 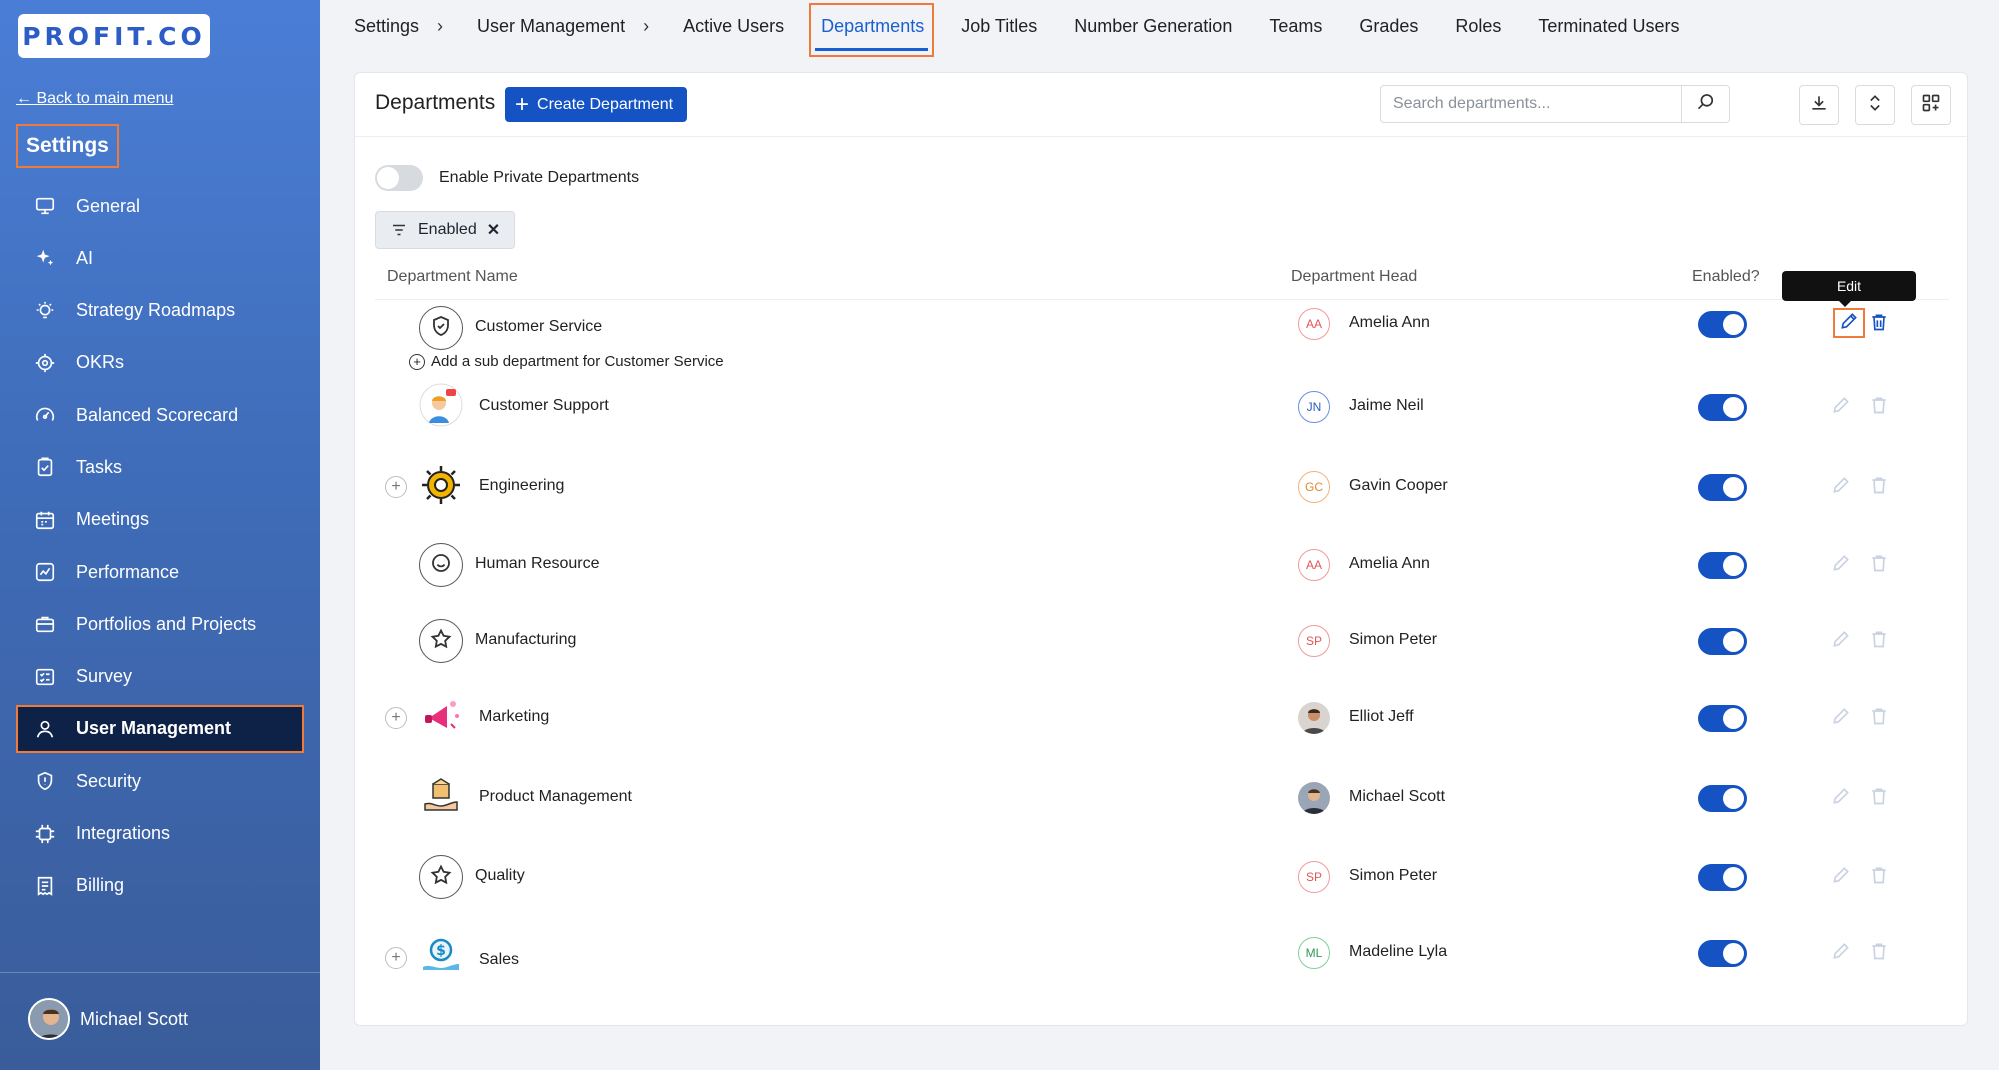 What do you see at coordinates (160, 572) in the screenshot?
I see `sidebar-item-performance: Performance` at bounding box center [160, 572].